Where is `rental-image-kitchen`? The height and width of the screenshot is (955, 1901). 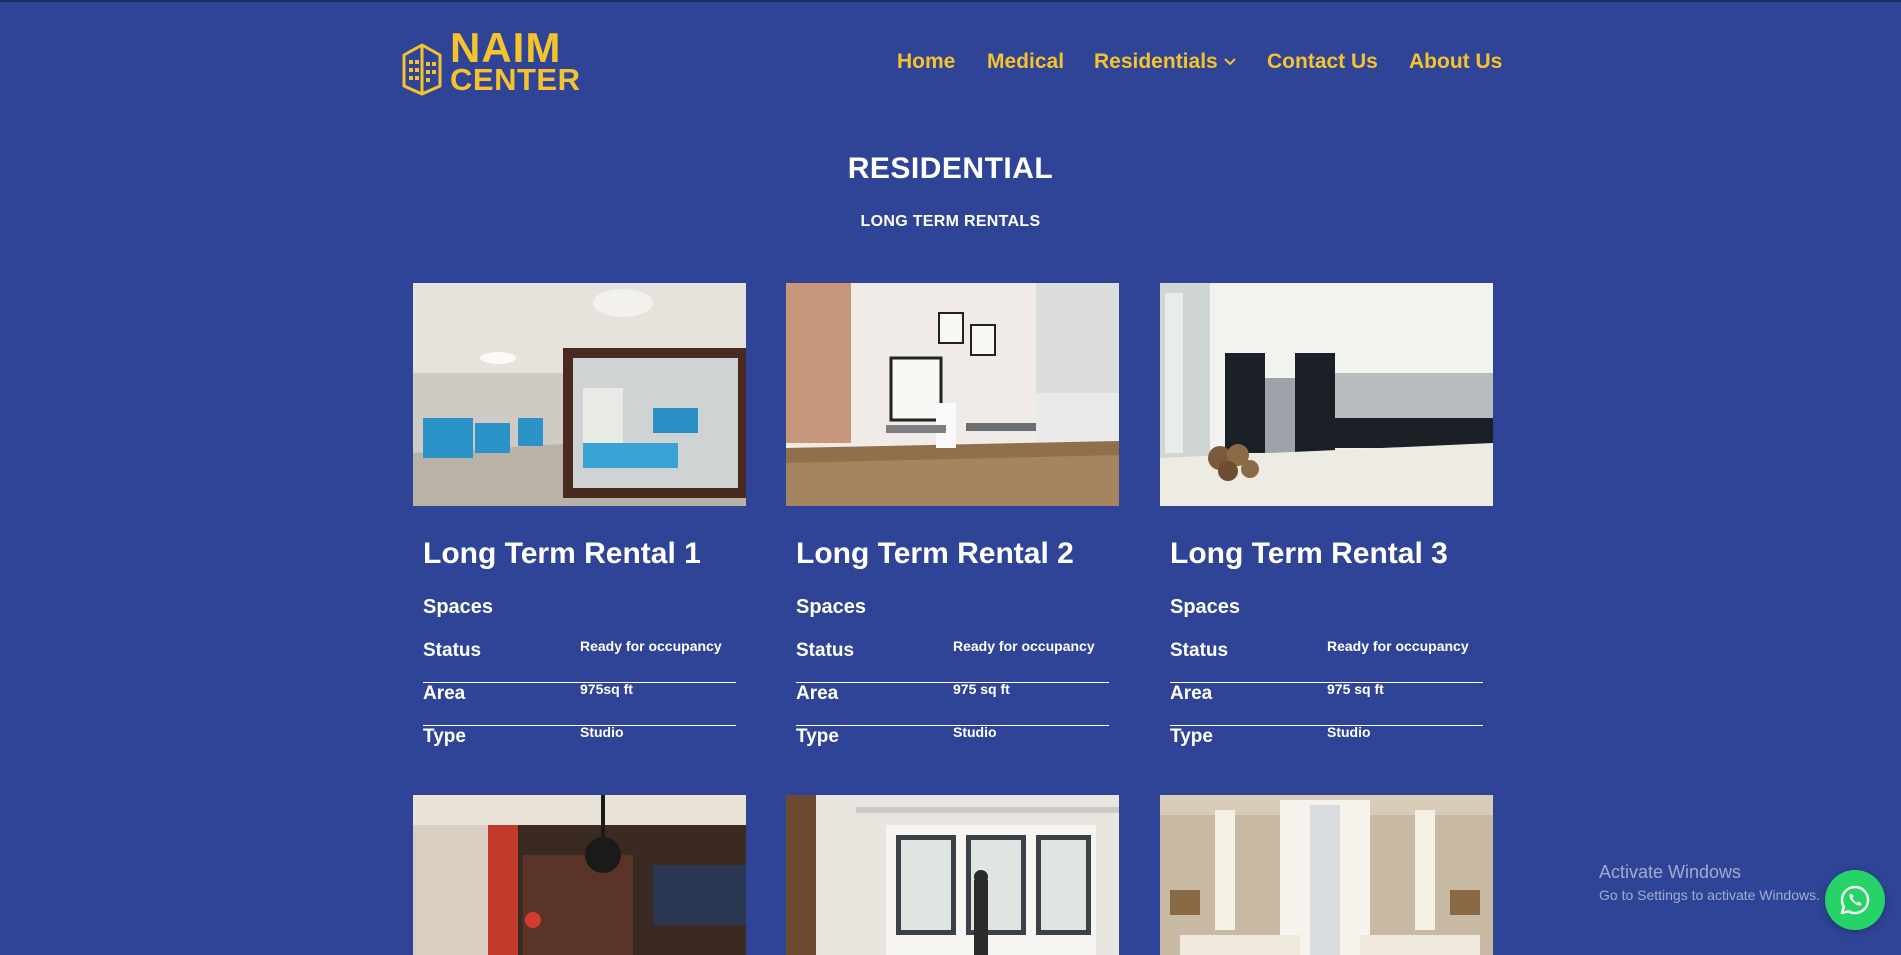 rental-image-kitchen is located at coordinates (1326, 394).